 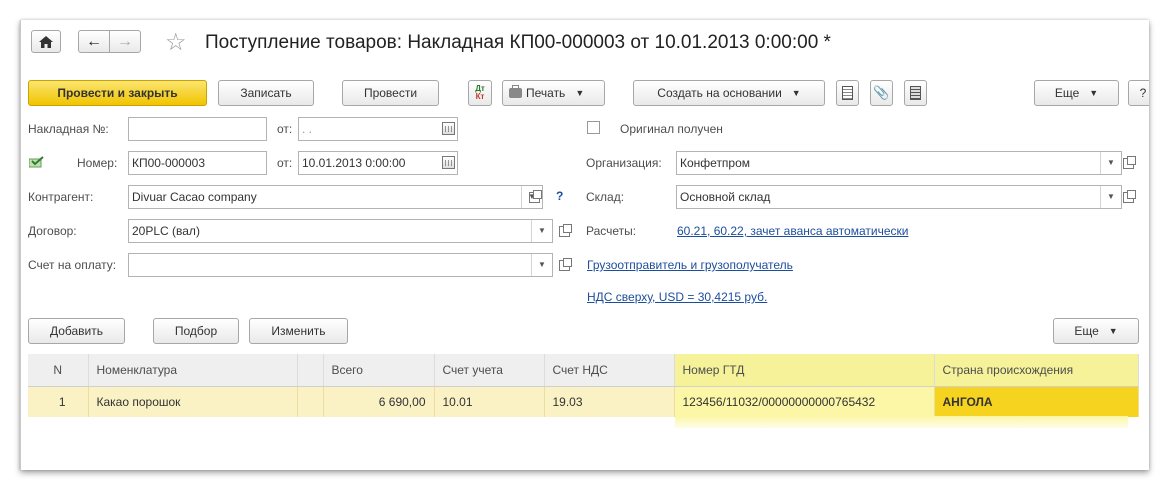 What do you see at coordinates (310, 401) in the screenshot?
I see `cell-empty` at bounding box center [310, 401].